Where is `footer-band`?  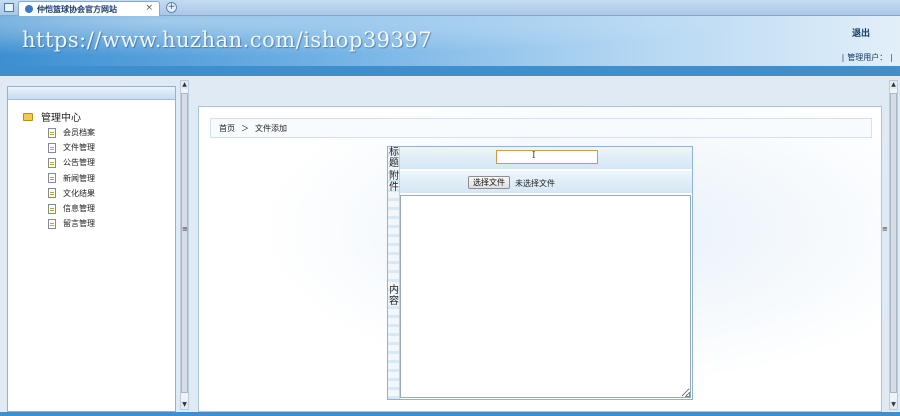 footer-band is located at coordinates (450, 414).